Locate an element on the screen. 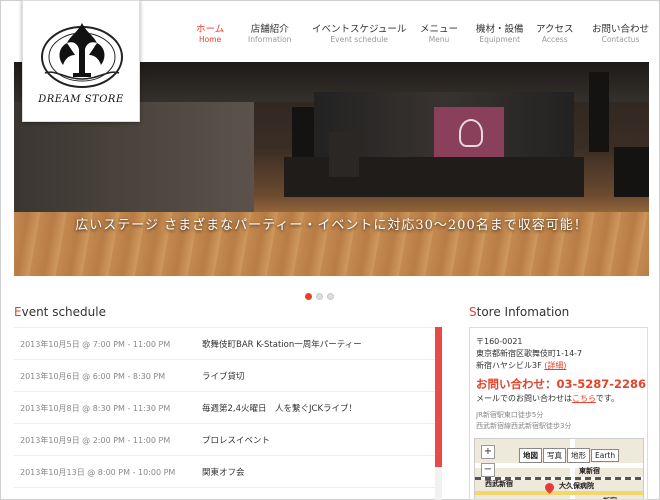  nav-contact-label: お問い合わせ is located at coordinates (621, 29).